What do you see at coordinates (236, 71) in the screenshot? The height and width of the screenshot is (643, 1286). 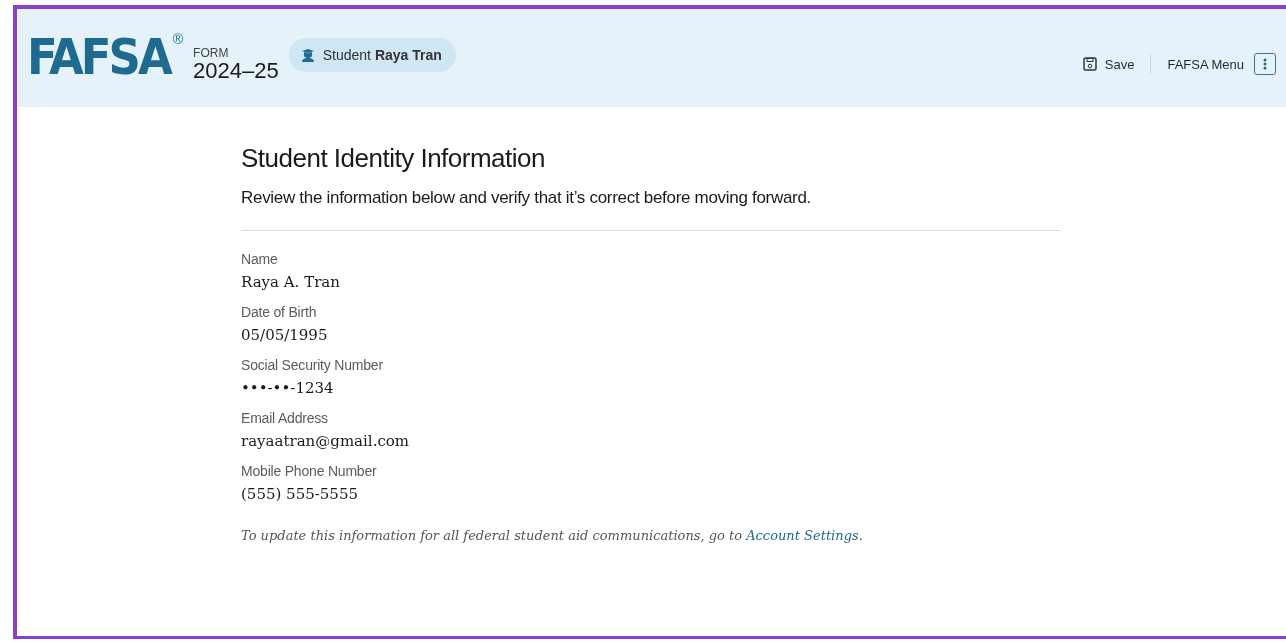 I see `form-year: 2024–25` at bounding box center [236, 71].